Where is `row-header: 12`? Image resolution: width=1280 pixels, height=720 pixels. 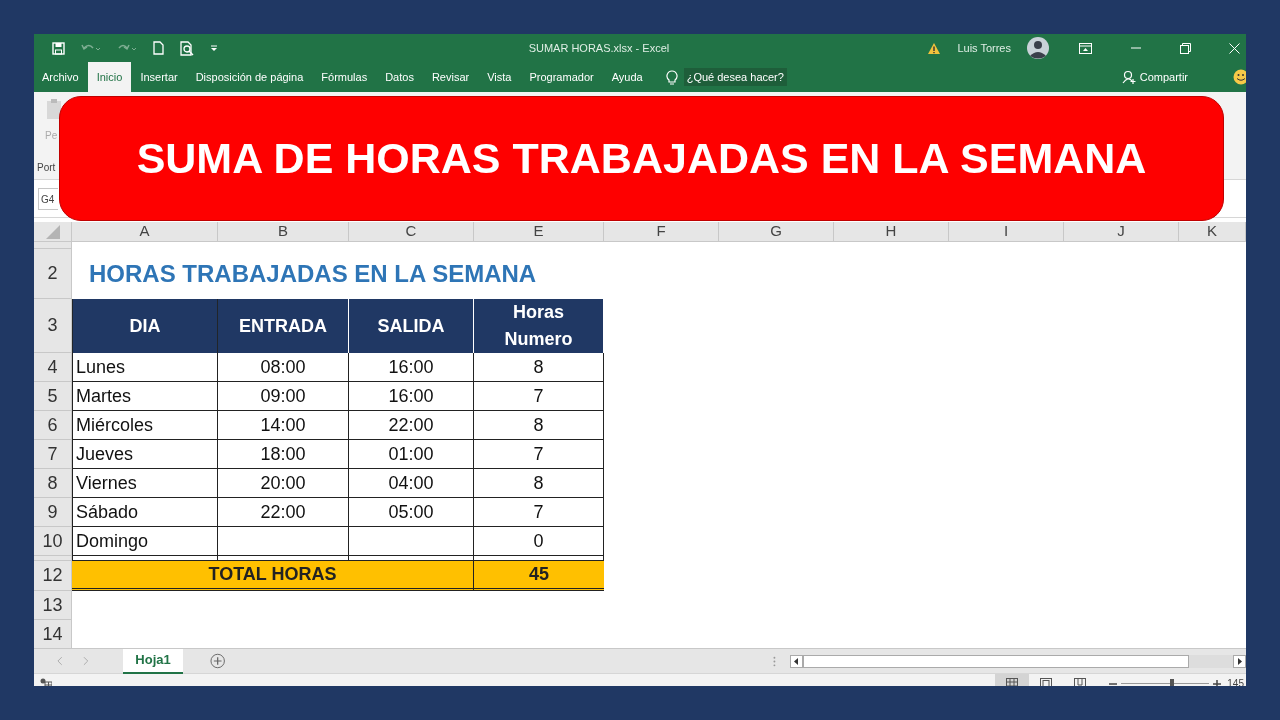
row-header: 12 is located at coordinates (53, 576).